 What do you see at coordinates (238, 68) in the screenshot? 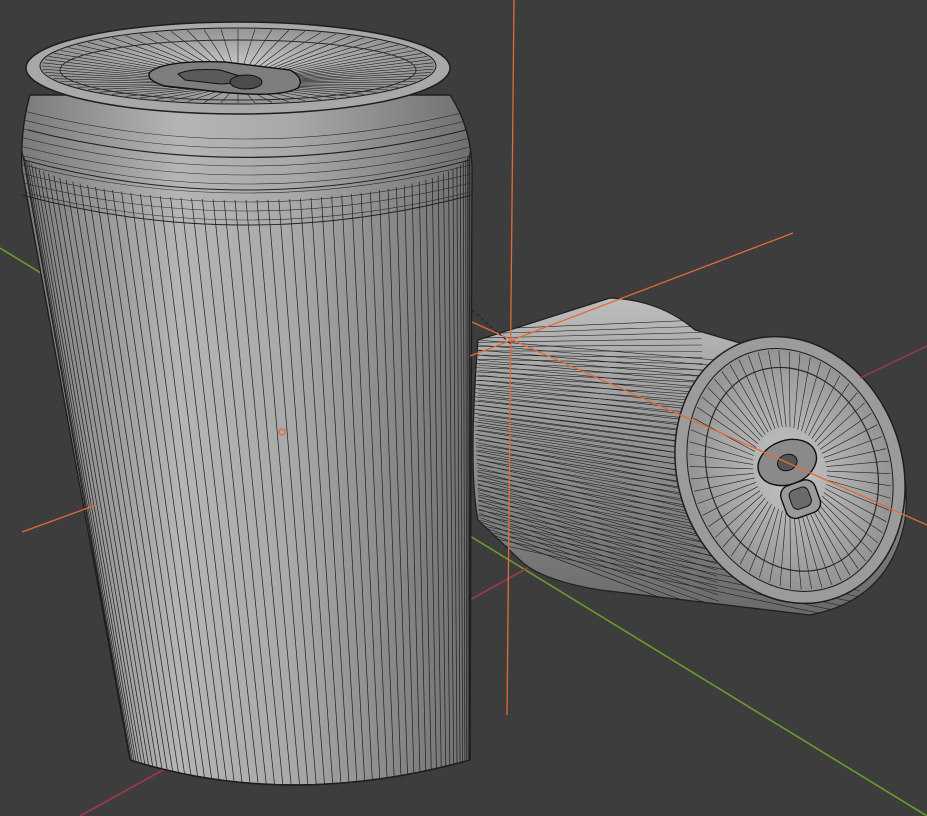
I see `upright-can-lid` at bounding box center [238, 68].